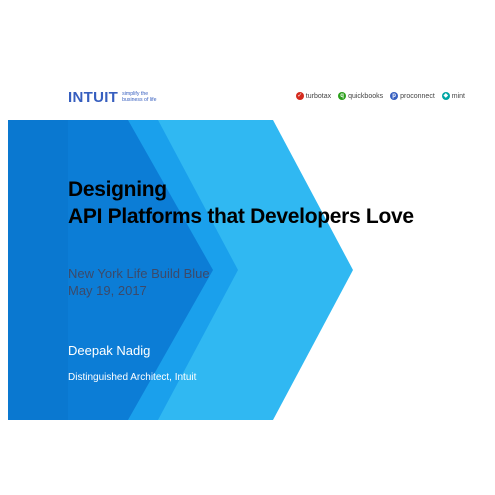 The image size is (495, 495). Describe the element at coordinates (458, 96) in the screenshot. I see `brand-label: mint` at that location.